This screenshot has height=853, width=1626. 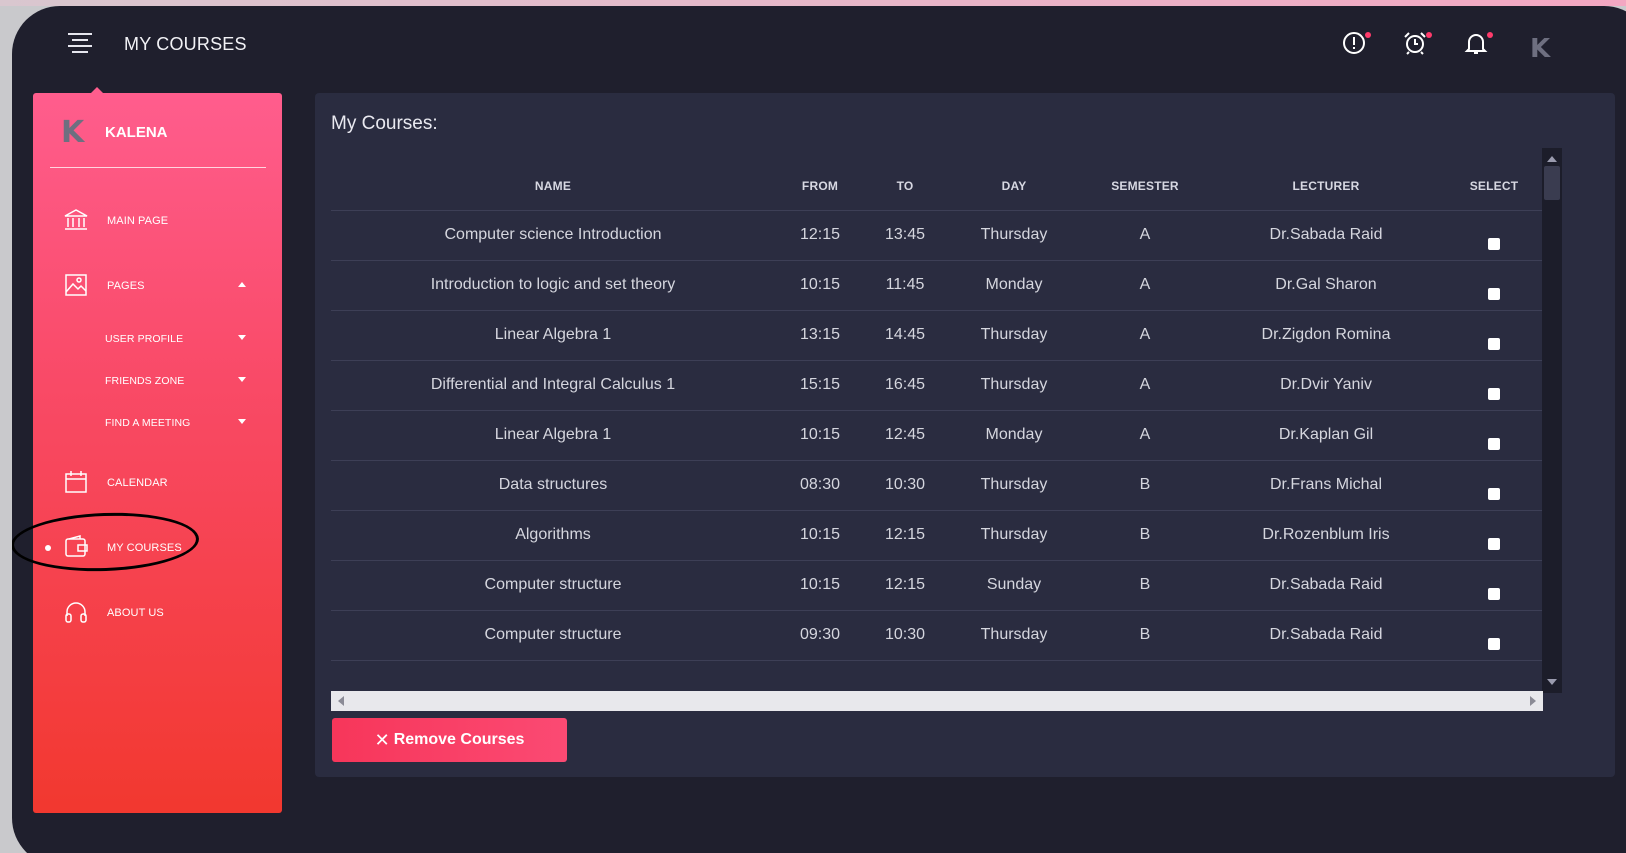 I want to click on cell-lecturer: Dr.Dvir Yaniv, so click(x=1326, y=385).